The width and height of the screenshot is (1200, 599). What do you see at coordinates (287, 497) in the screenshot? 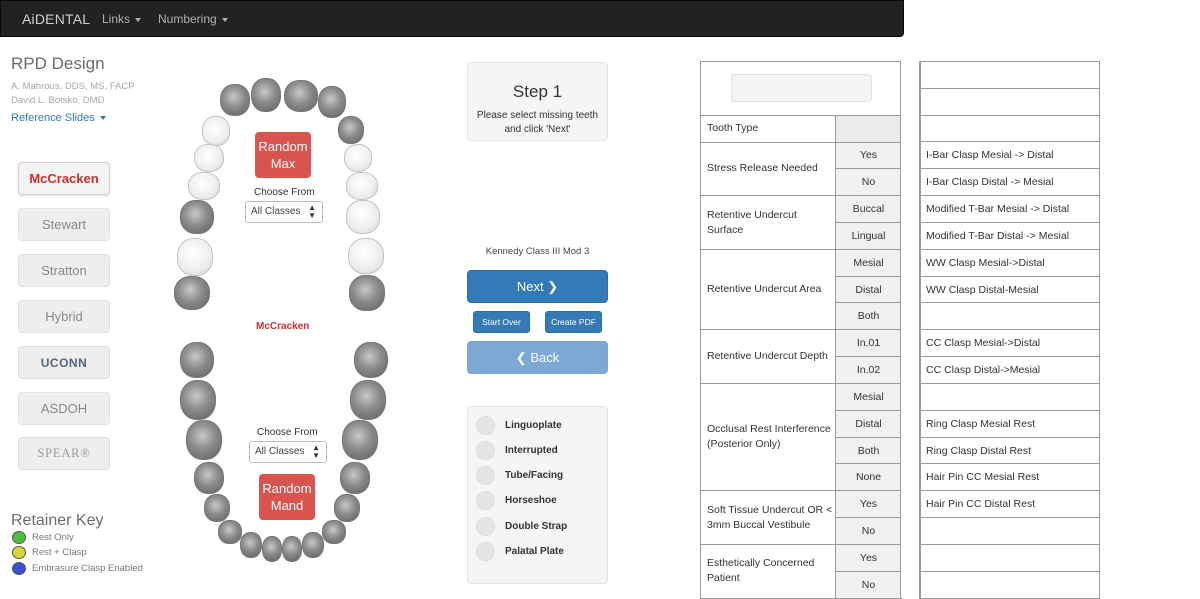
I see `random-mand-button: Random Mand` at bounding box center [287, 497].